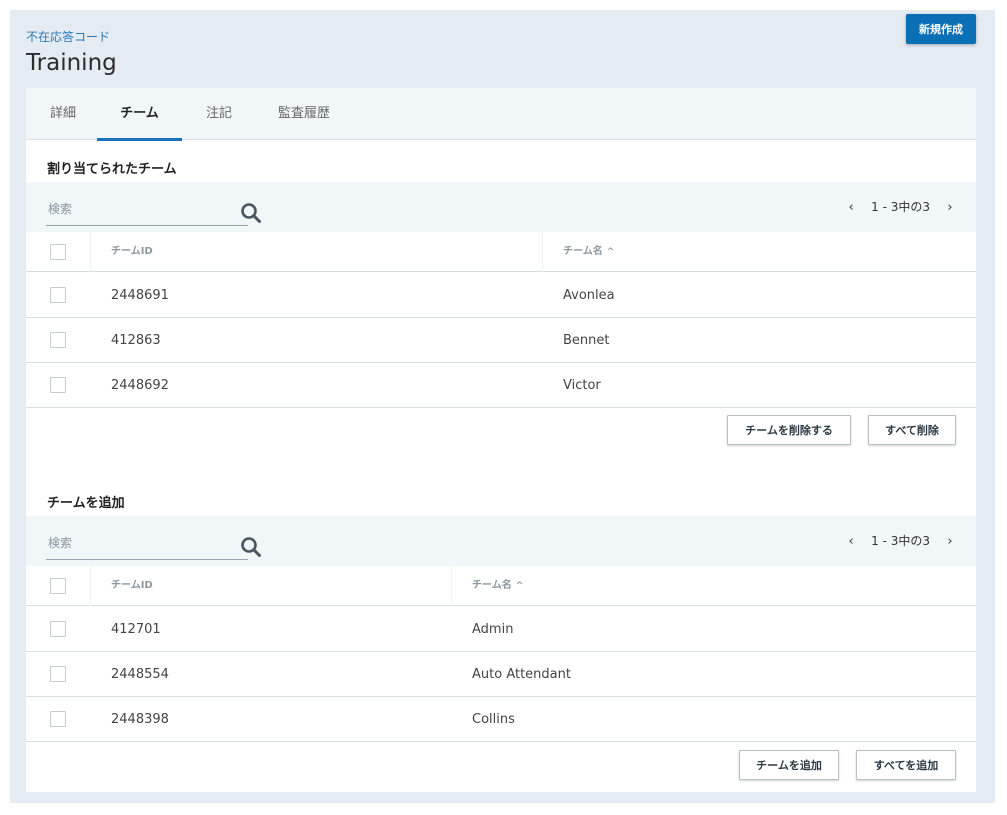 Image resolution: width=1007 pixels, height=815 pixels. I want to click on assigned-search-input, so click(128, 209).